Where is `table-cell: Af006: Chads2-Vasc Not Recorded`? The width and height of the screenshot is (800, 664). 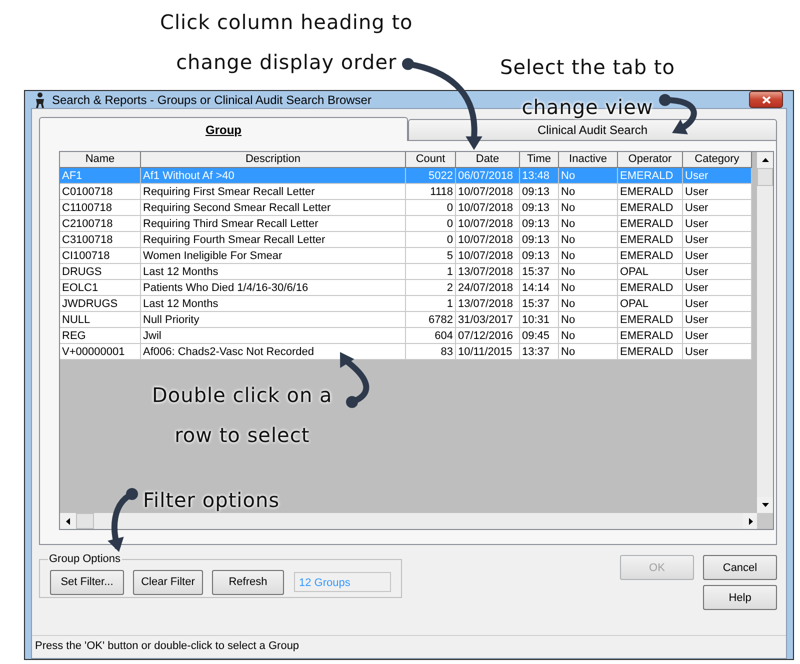 table-cell: Af006: Chads2-Vasc Not Recorded is located at coordinates (273, 352).